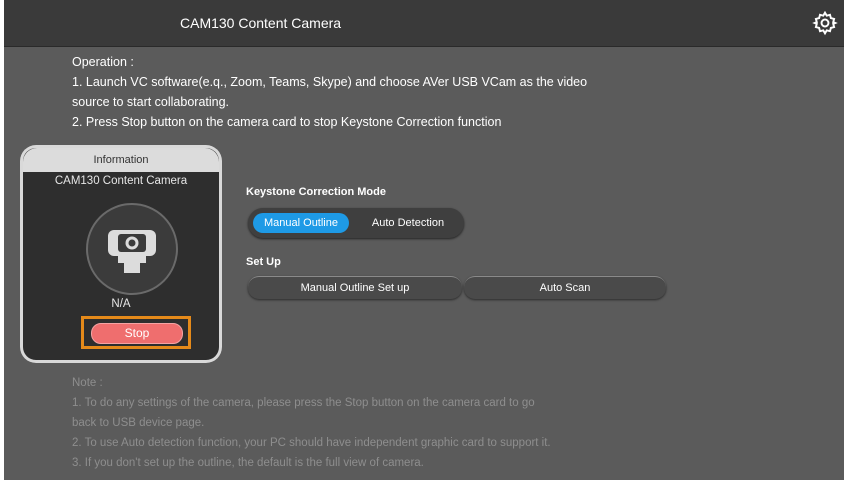 This screenshot has height=480, width=848. What do you see at coordinates (263, 262) in the screenshot?
I see `setup-label: Set Up` at bounding box center [263, 262].